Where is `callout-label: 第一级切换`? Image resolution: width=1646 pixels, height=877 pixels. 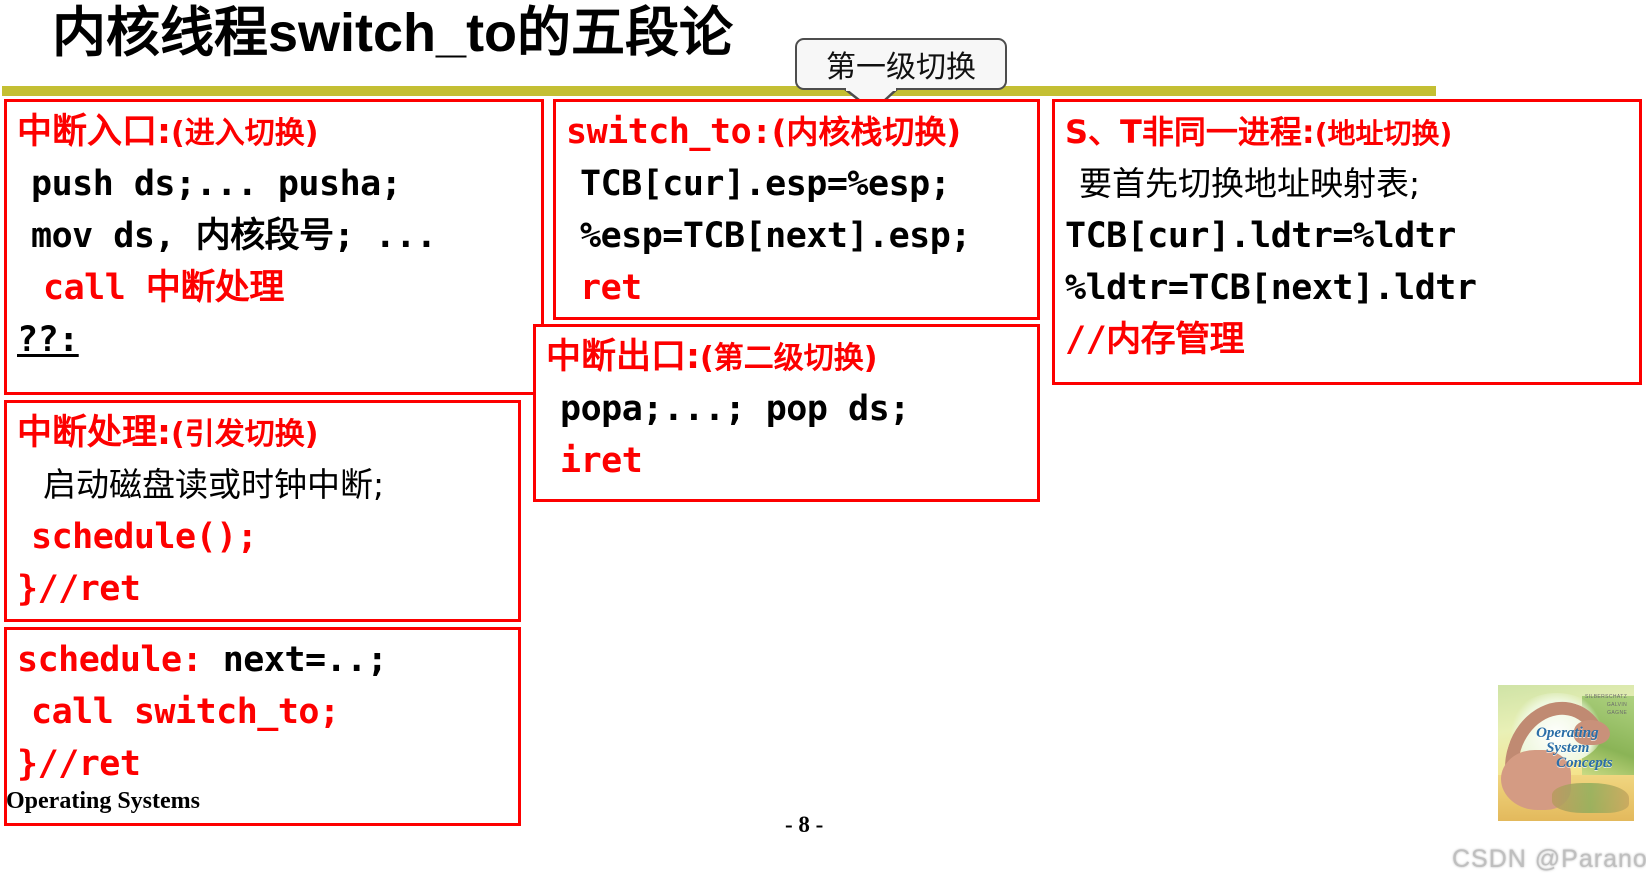
callout-label: 第一级切换 is located at coordinates (901, 67).